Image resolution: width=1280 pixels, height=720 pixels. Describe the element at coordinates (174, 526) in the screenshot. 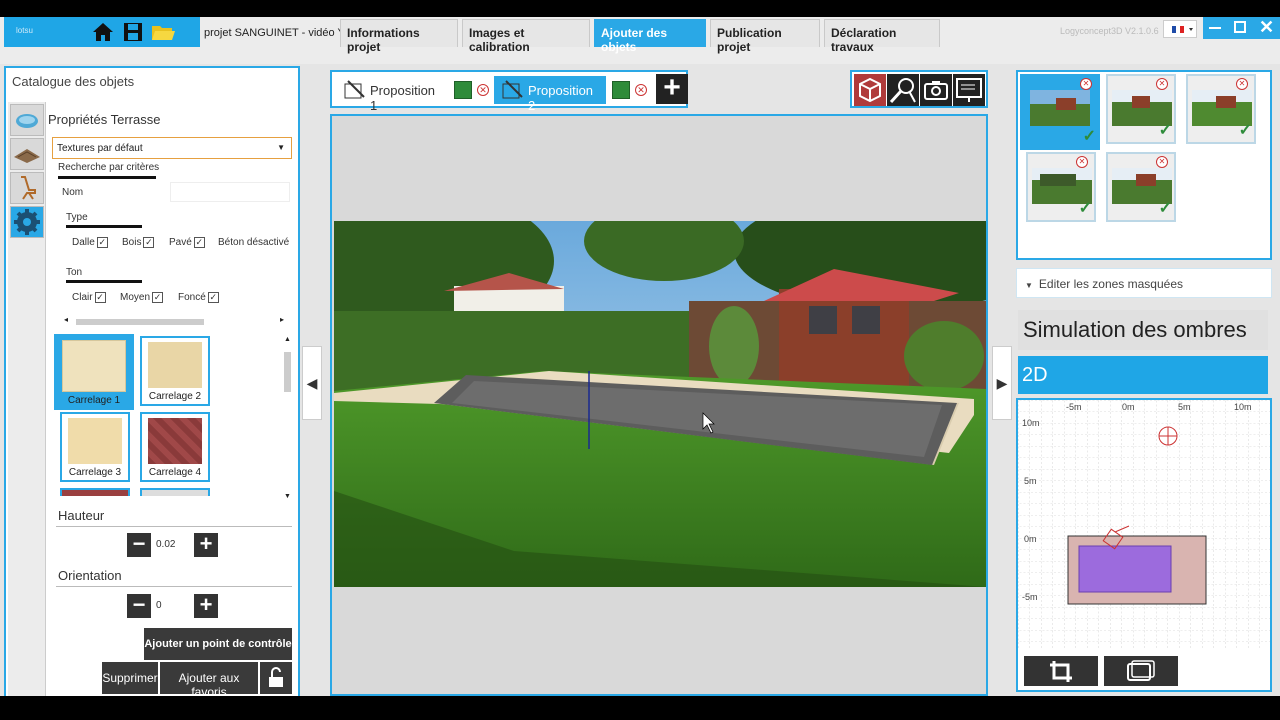

I see `hauteur-divider` at that location.